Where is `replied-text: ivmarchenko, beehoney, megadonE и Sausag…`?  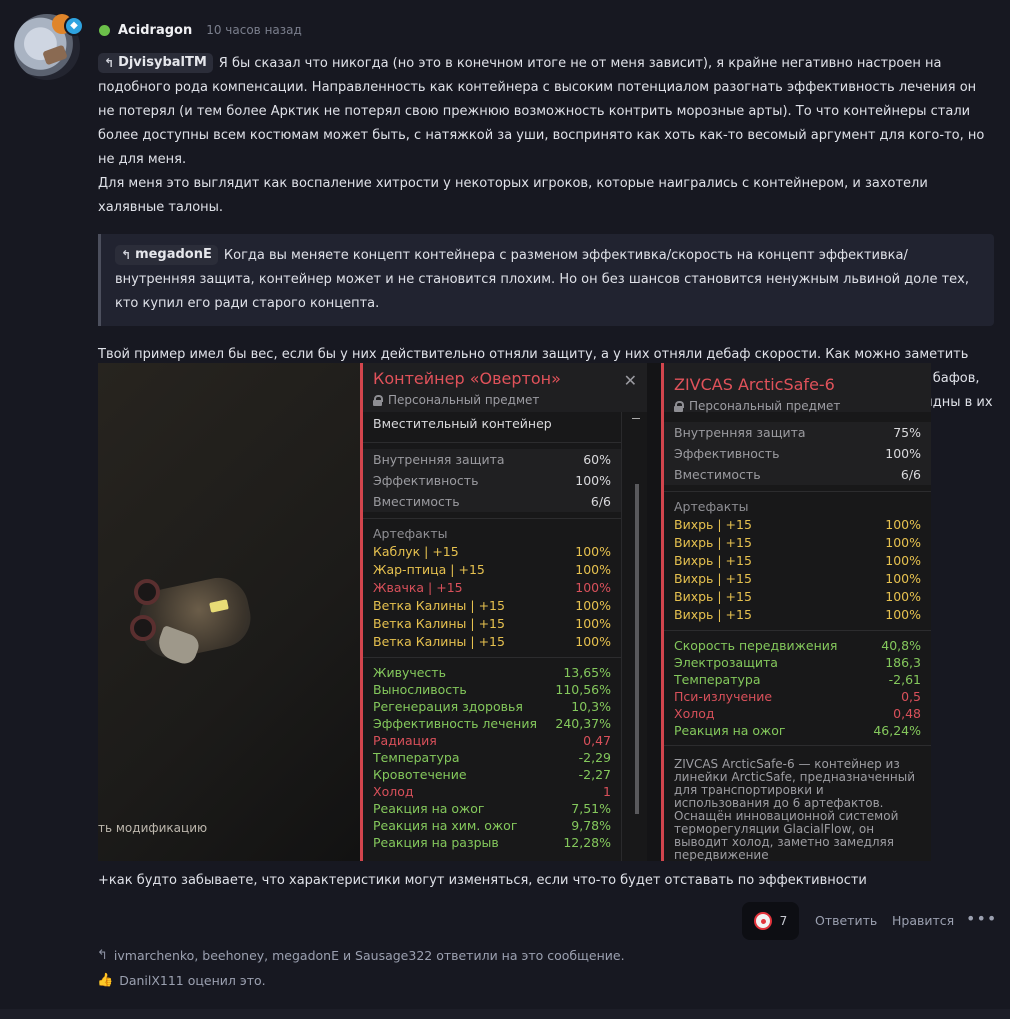
replied-text: ivmarchenko, beehoney, megadonE и Sausag… is located at coordinates (369, 955).